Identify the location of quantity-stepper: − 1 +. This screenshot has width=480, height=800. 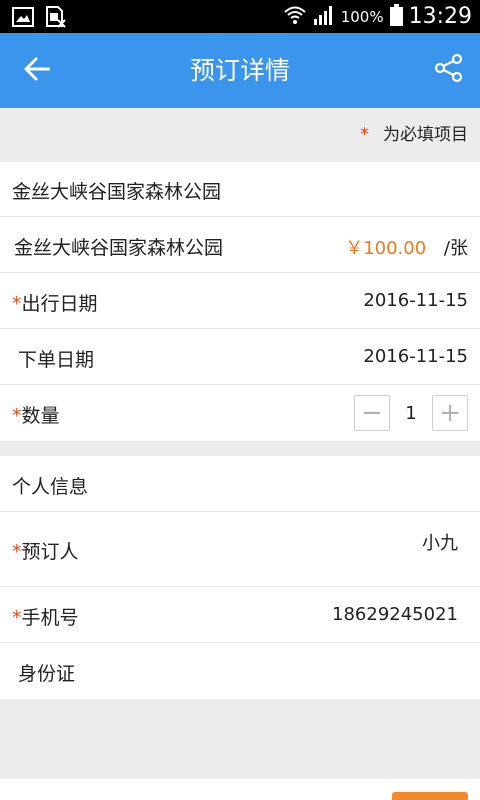
(411, 413).